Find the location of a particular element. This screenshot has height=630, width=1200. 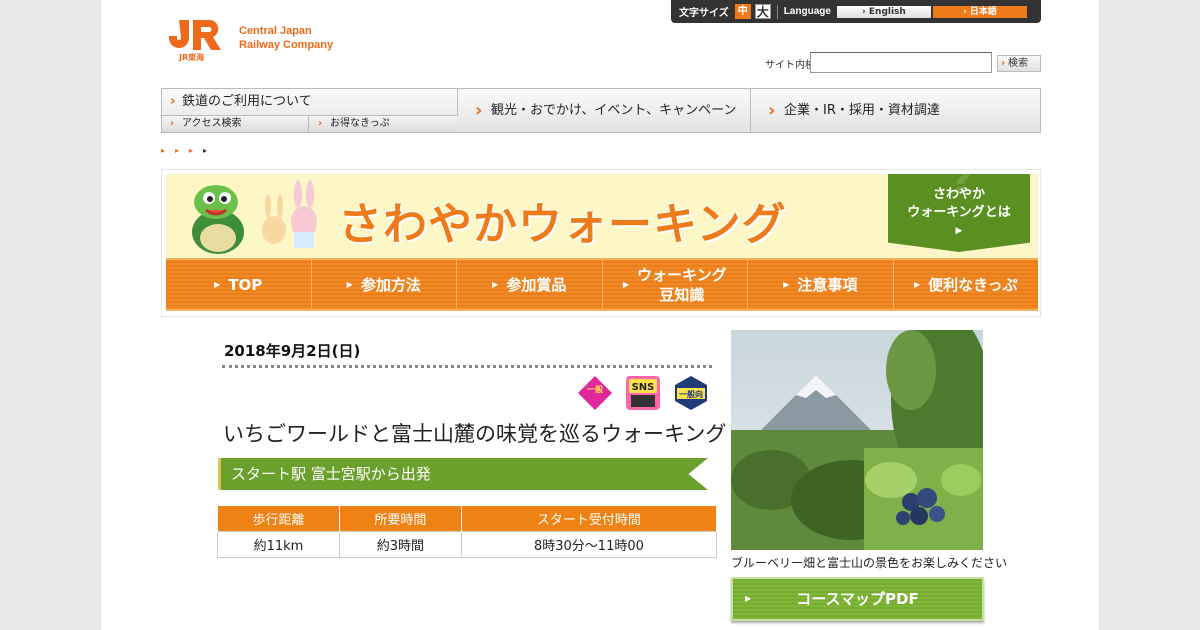

utility-bar: 文字サイズ 中 大 Language › English › 日本語 is located at coordinates (856, 11).